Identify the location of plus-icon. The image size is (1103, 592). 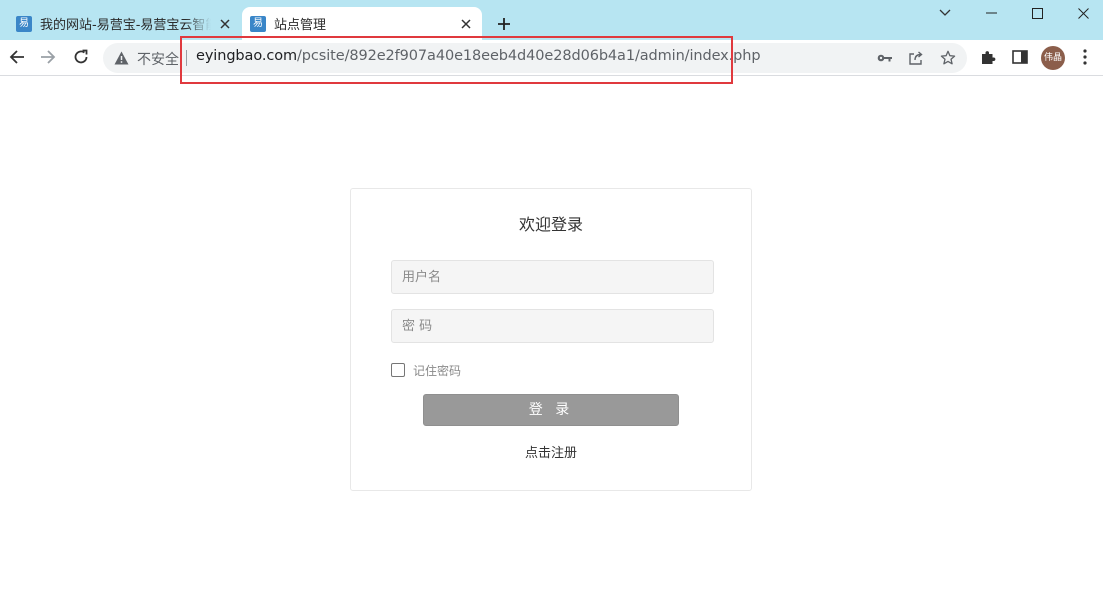
(504, 24).